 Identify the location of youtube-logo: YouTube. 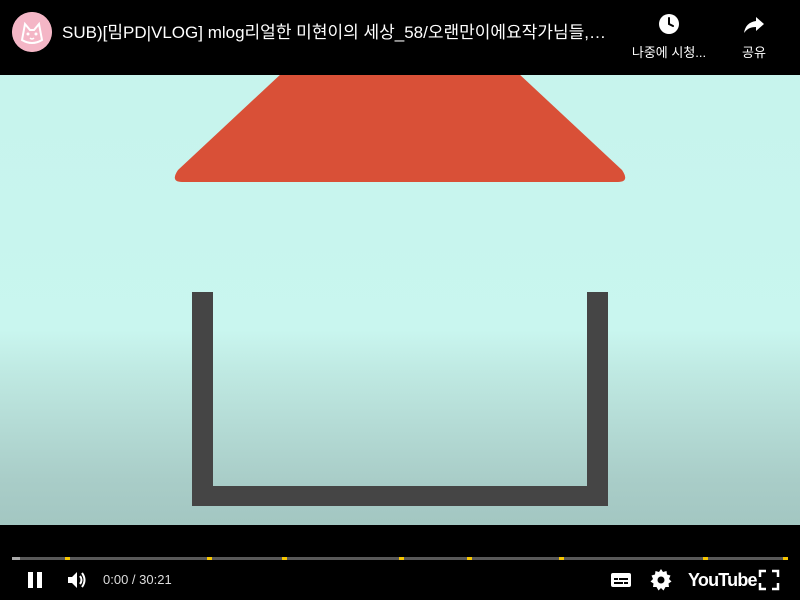
(723, 580).